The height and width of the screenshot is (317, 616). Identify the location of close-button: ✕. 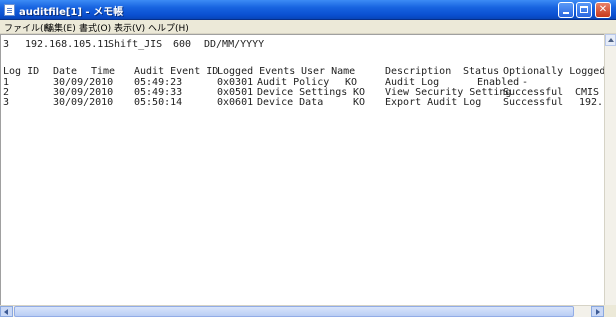
(603, 10).